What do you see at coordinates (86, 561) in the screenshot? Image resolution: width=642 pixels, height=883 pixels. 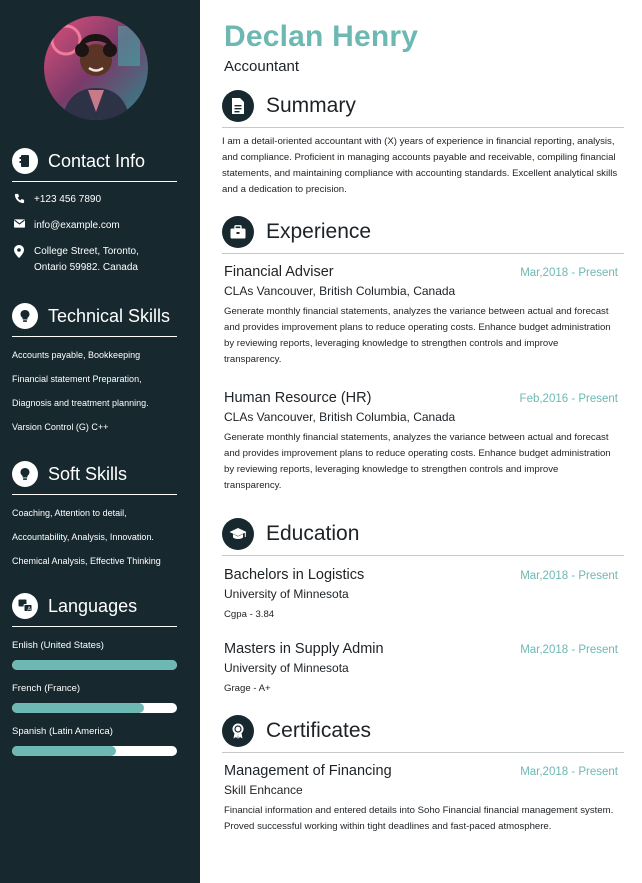 I see `soft-skill-item: Chemical Analysis, Effective Thinking` at bounding box center [86, 561].